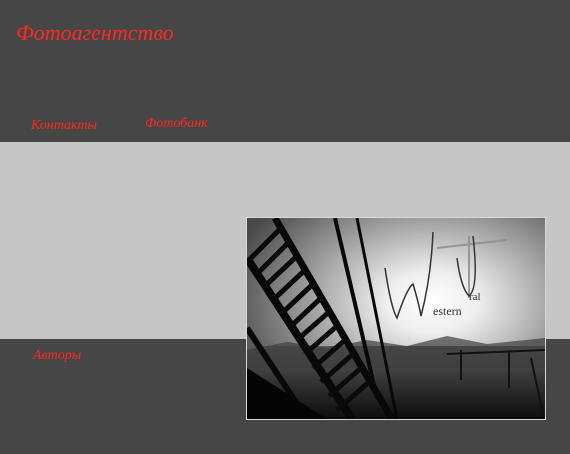  Describe the element at coordinates (176, 124) in the screenshot. I see `nav-link-photobank: Фотобанк` at that location.